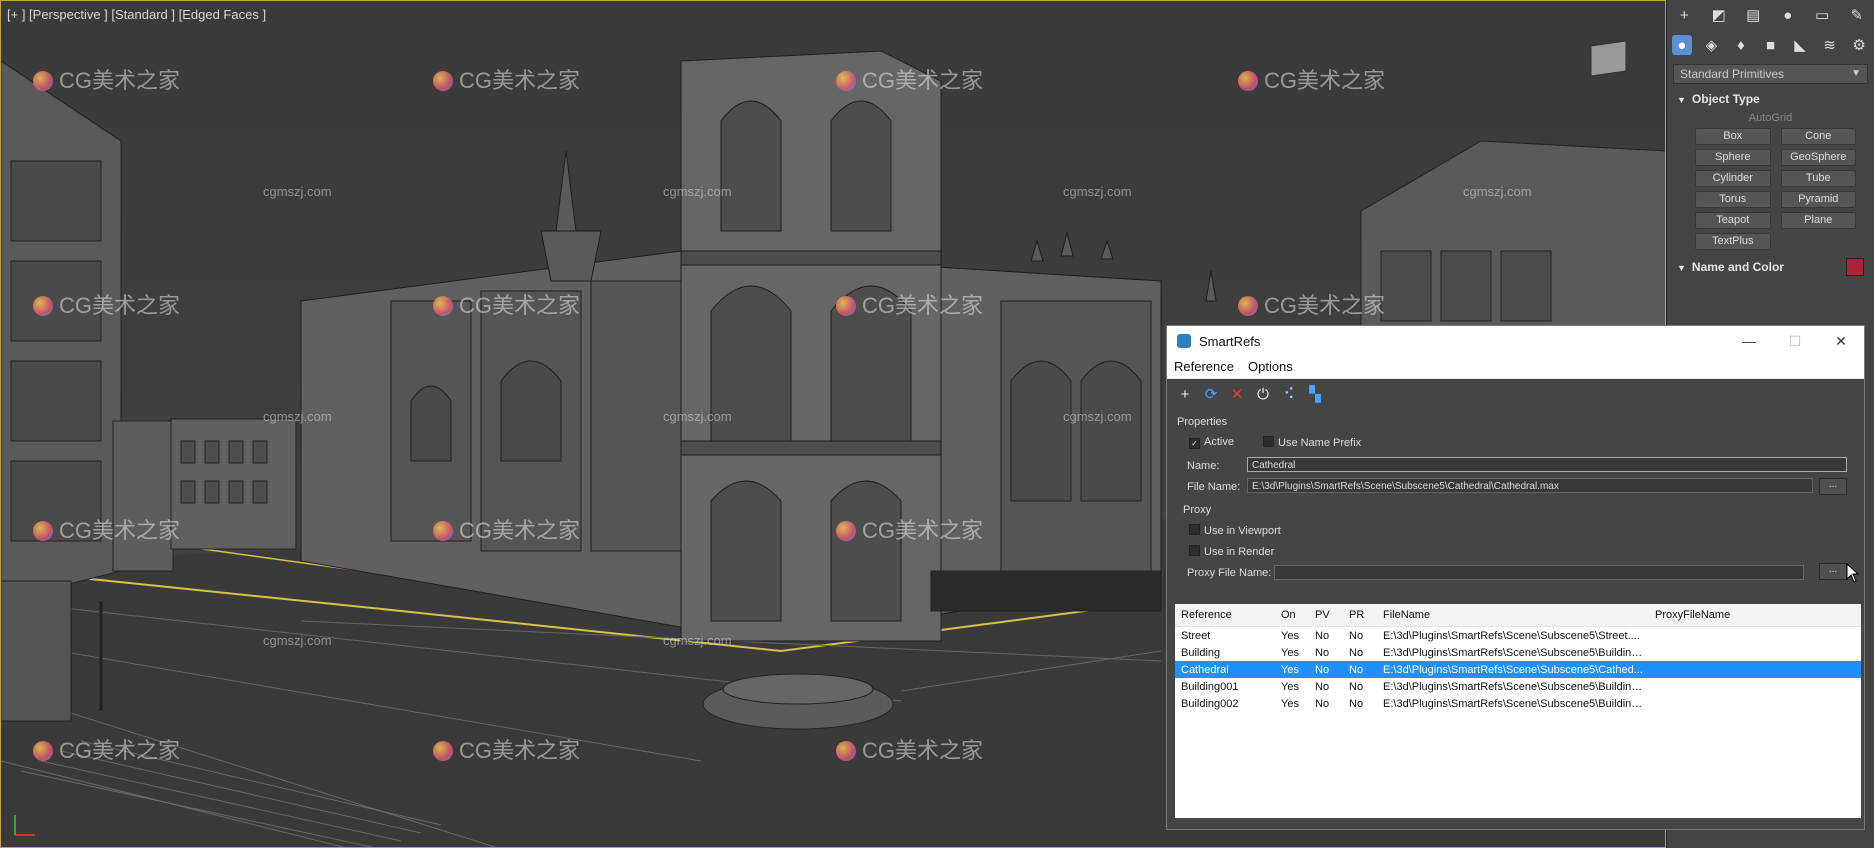  Describe the element at coordinates (1770, 99) in the screenshot. I see `object-type-rollout: ▼ Object Type` at that location.